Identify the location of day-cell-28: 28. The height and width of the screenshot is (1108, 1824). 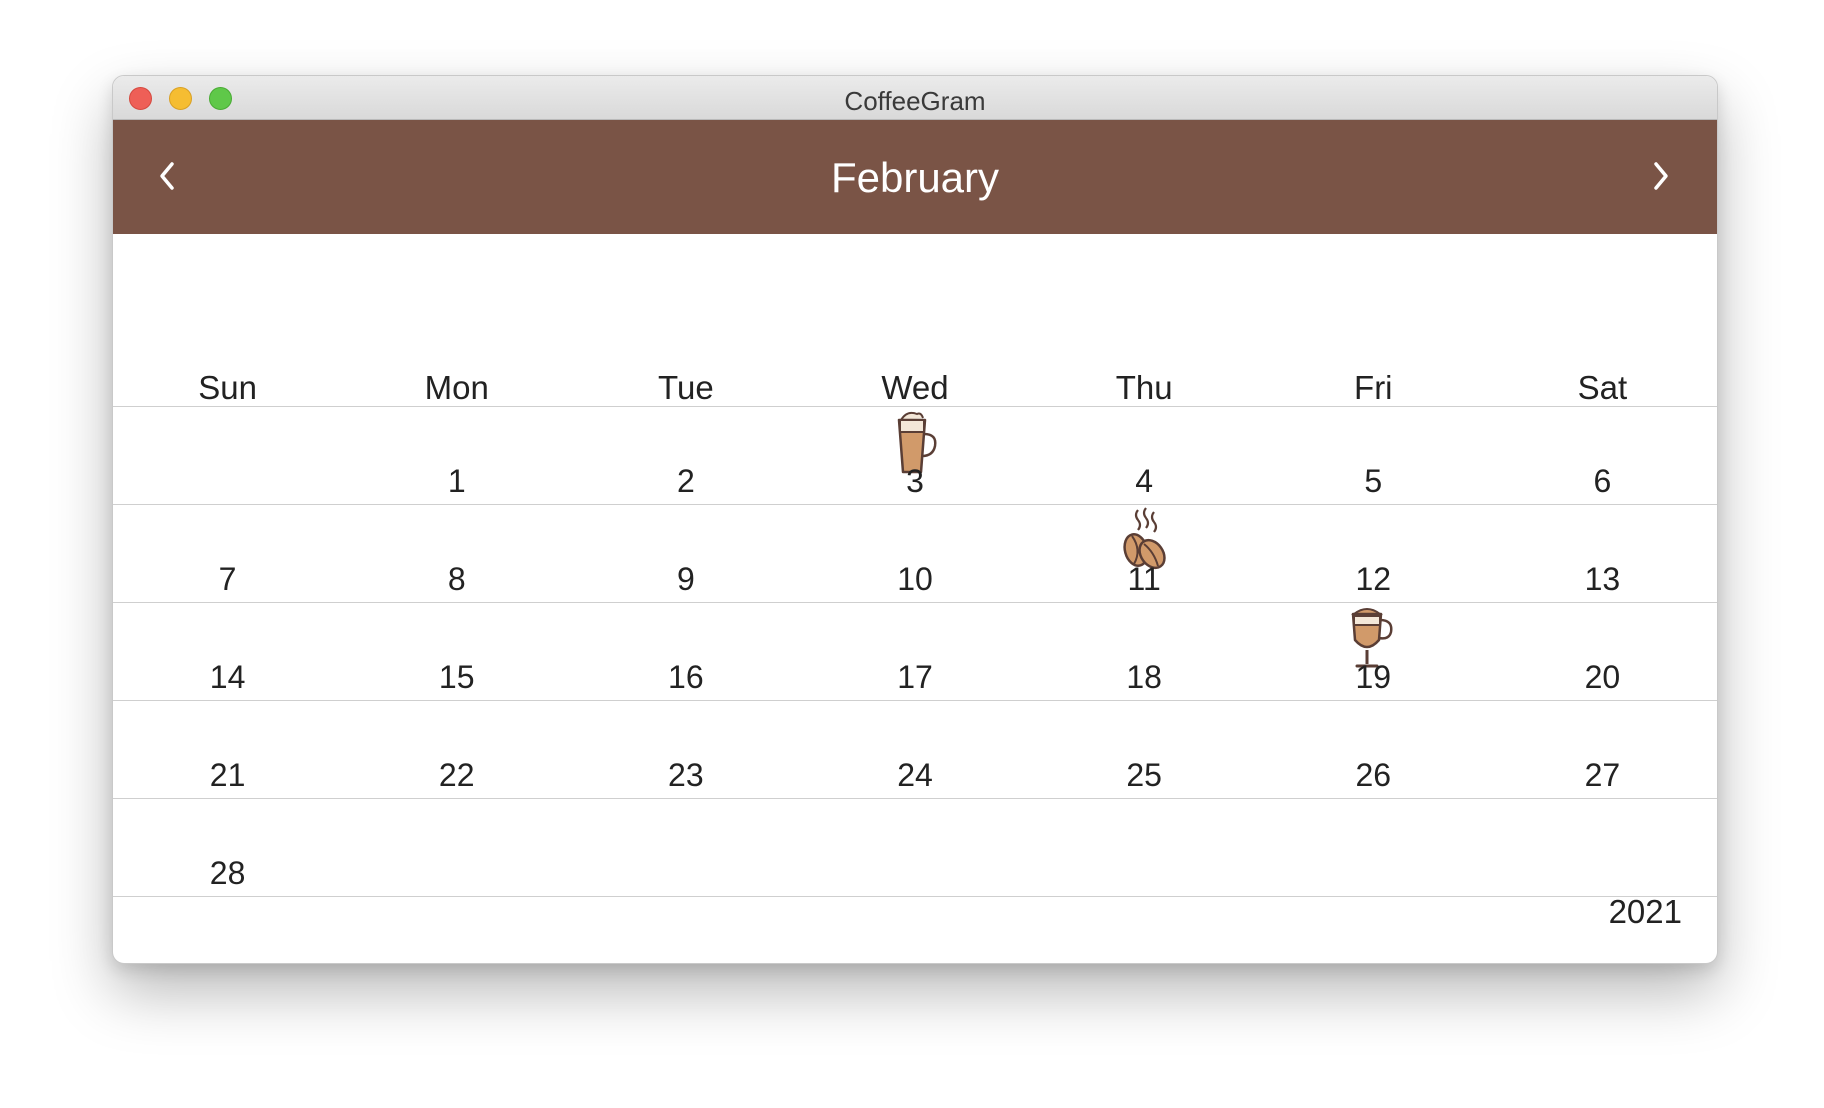
(227, 847).